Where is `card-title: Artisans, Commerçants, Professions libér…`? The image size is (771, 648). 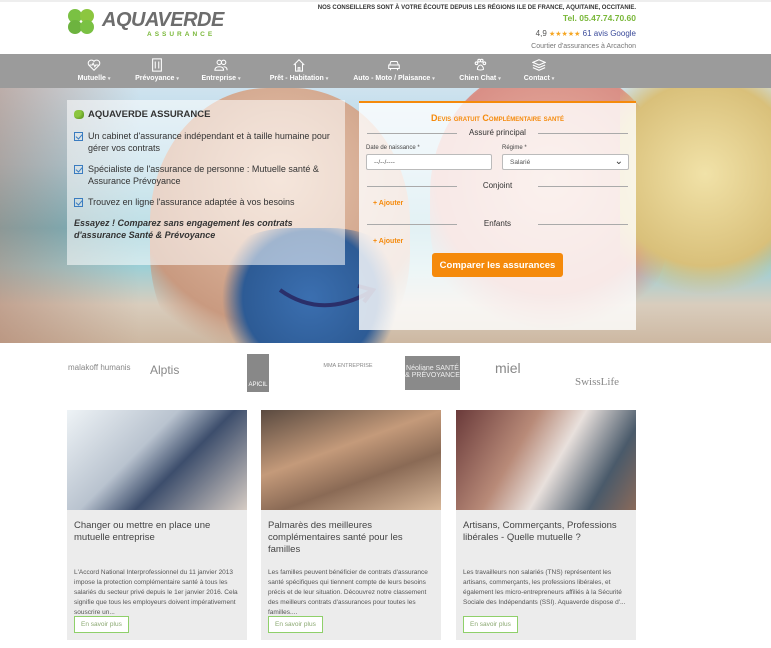
card-title: Artisans, Commerçants, Professions libér… is located at coordinates (546, 539).